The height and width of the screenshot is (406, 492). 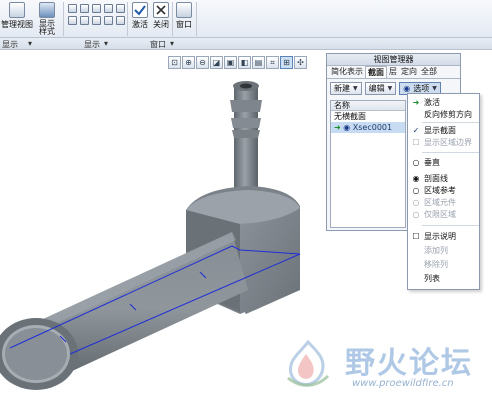 I want to click on tab-layers: 层, so click(x=393, y=72).